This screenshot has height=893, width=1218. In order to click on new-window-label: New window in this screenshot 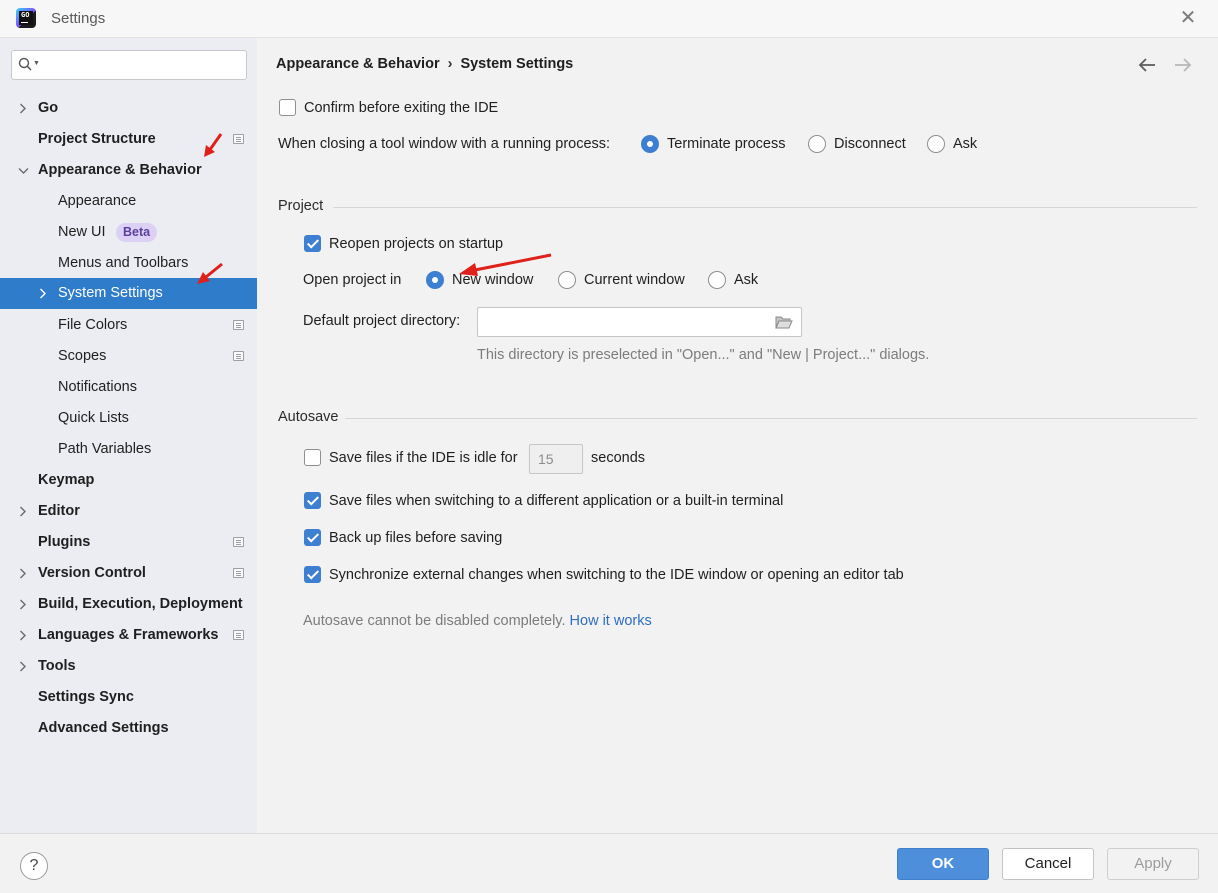, I will do `click(493, 280)`.